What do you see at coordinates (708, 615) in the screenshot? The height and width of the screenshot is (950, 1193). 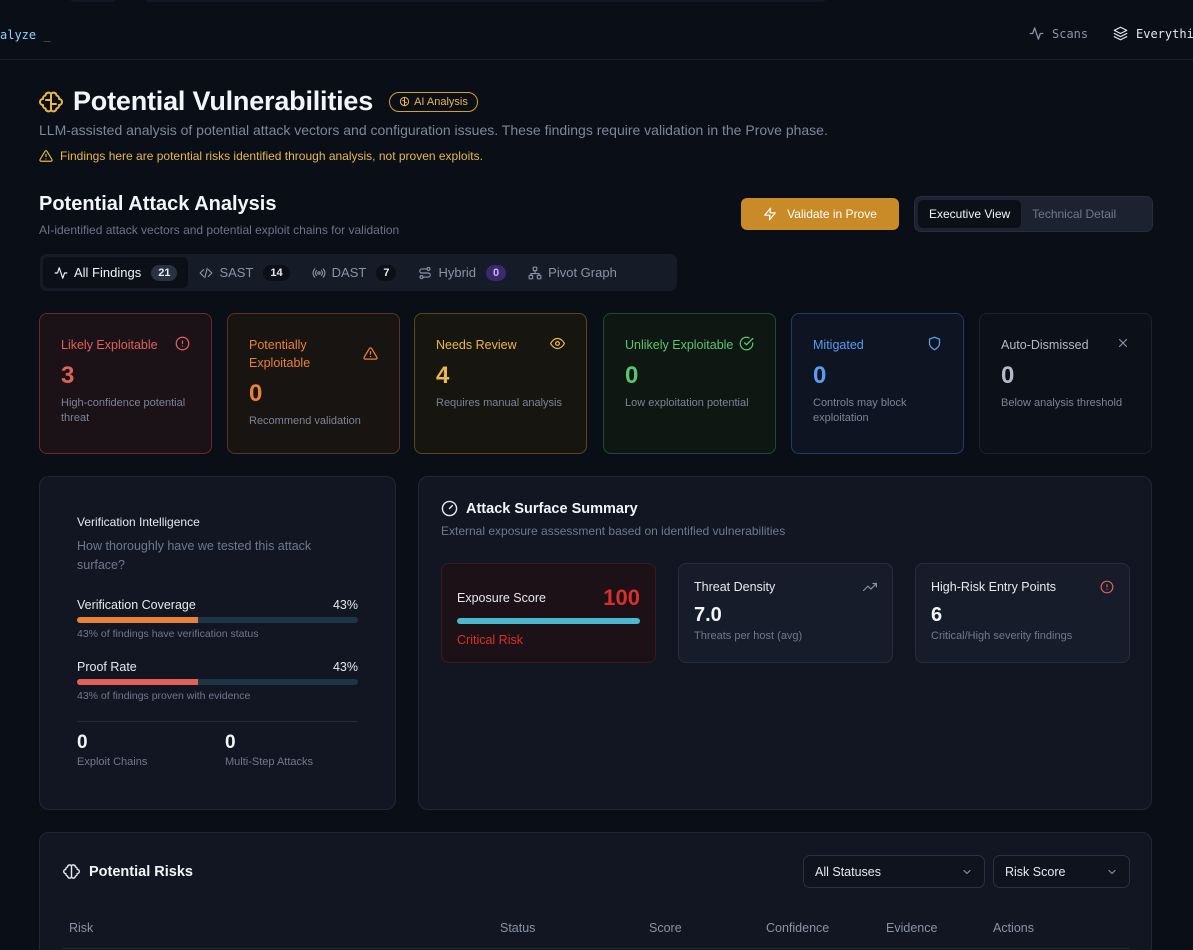 I see `metric-value: 7.0` at bounding box center [708, 615].